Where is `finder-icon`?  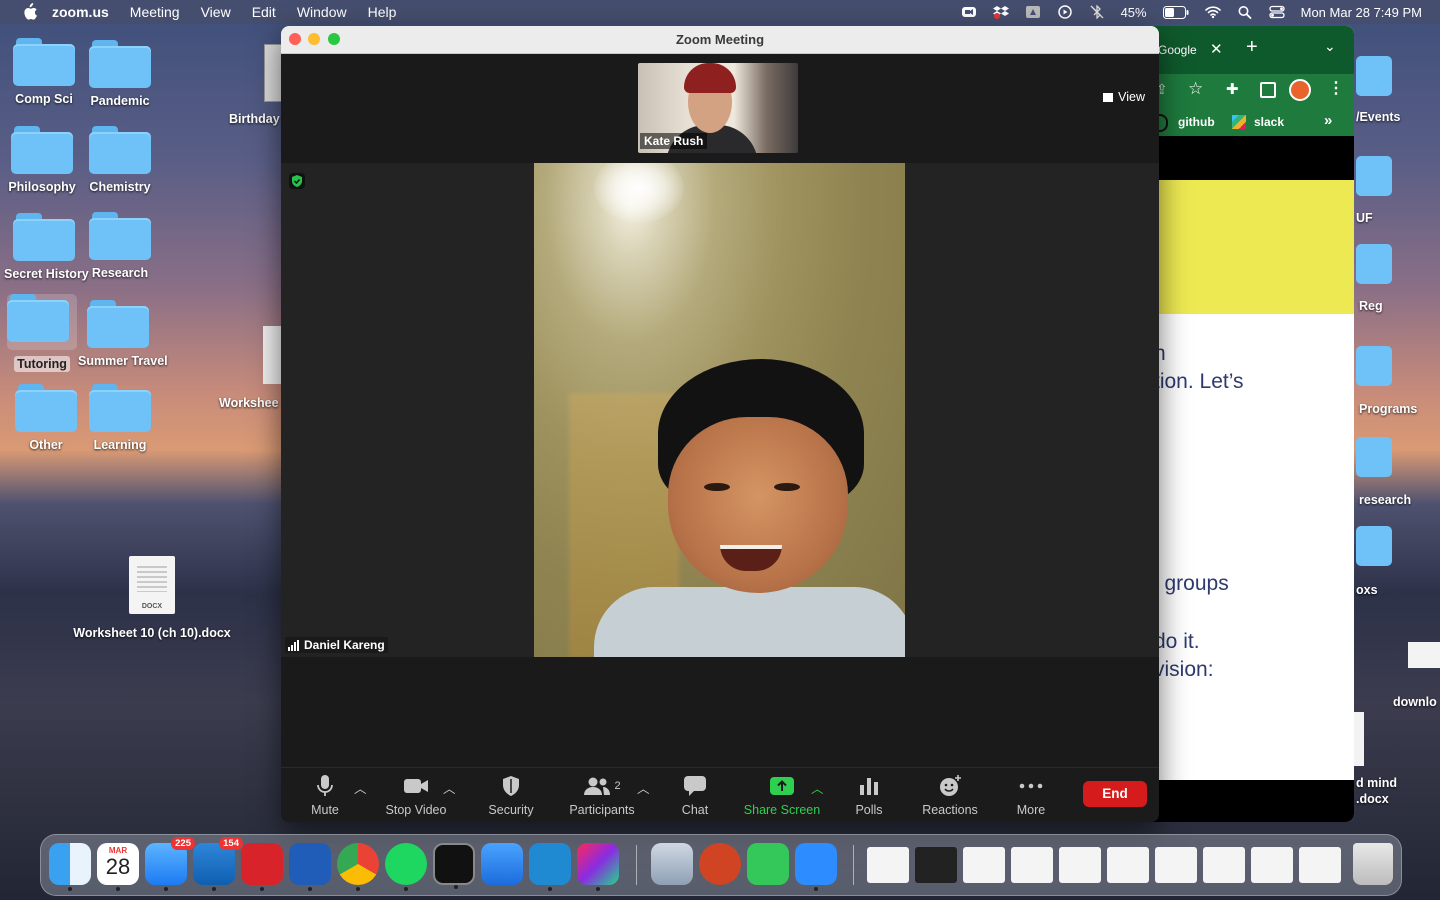 finder-icon is located at coordinates (70, 867).